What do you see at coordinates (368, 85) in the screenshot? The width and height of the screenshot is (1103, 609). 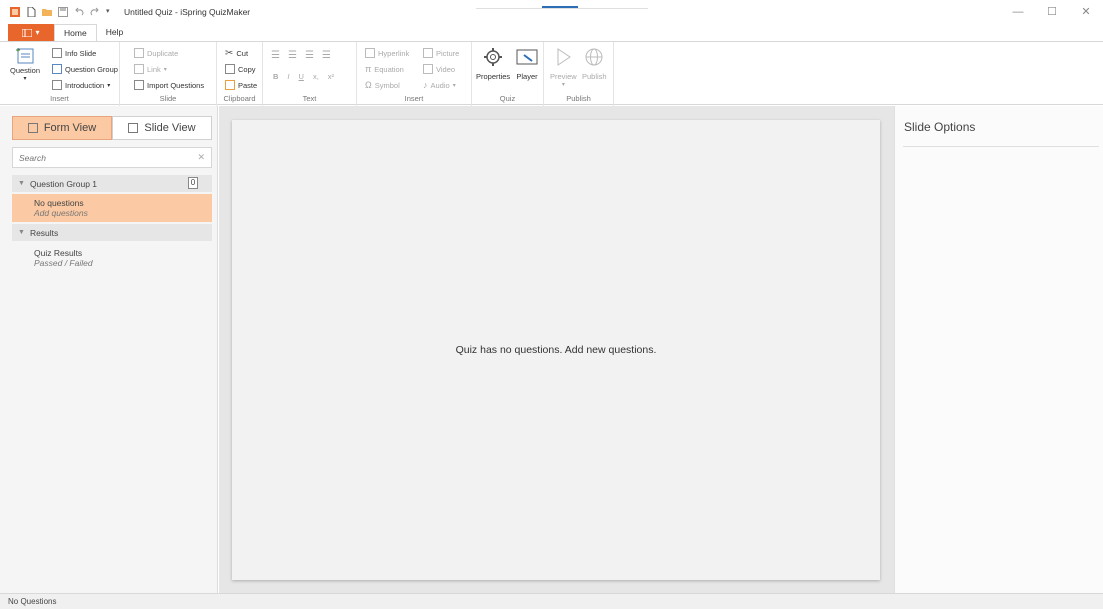 I see `symbol-icon: Ω` at bounding box center [368, 85].